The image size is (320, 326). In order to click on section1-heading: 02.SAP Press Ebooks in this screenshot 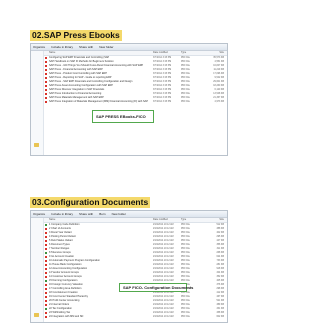, I will do `click(76, 35)`.